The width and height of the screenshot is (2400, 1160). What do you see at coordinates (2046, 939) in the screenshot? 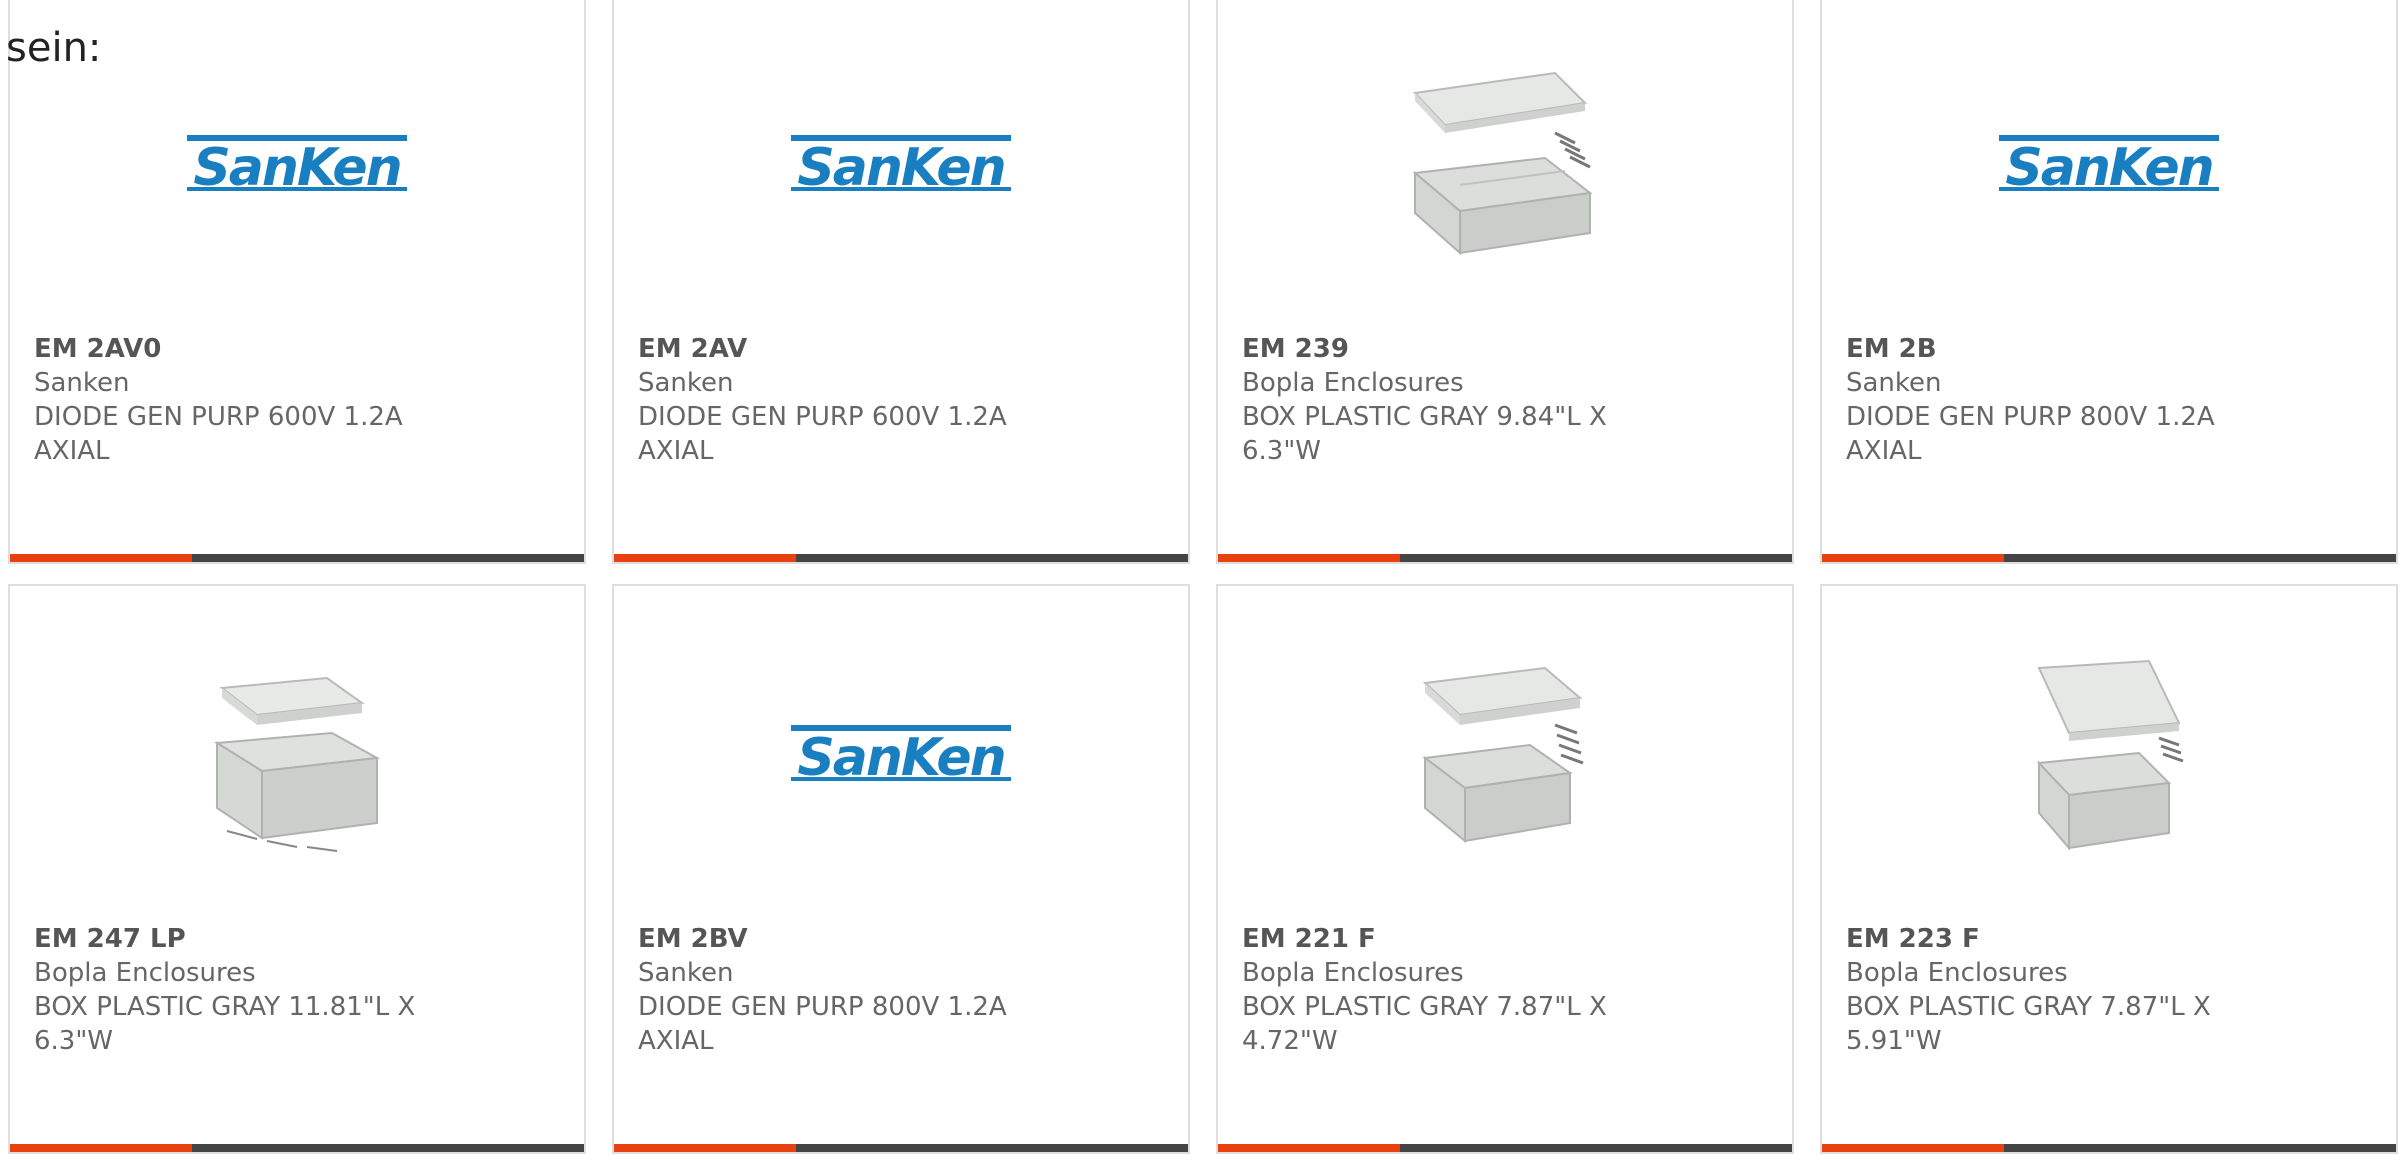
I see `part-number: EM 223 F` at bounding box center [2046, 939].